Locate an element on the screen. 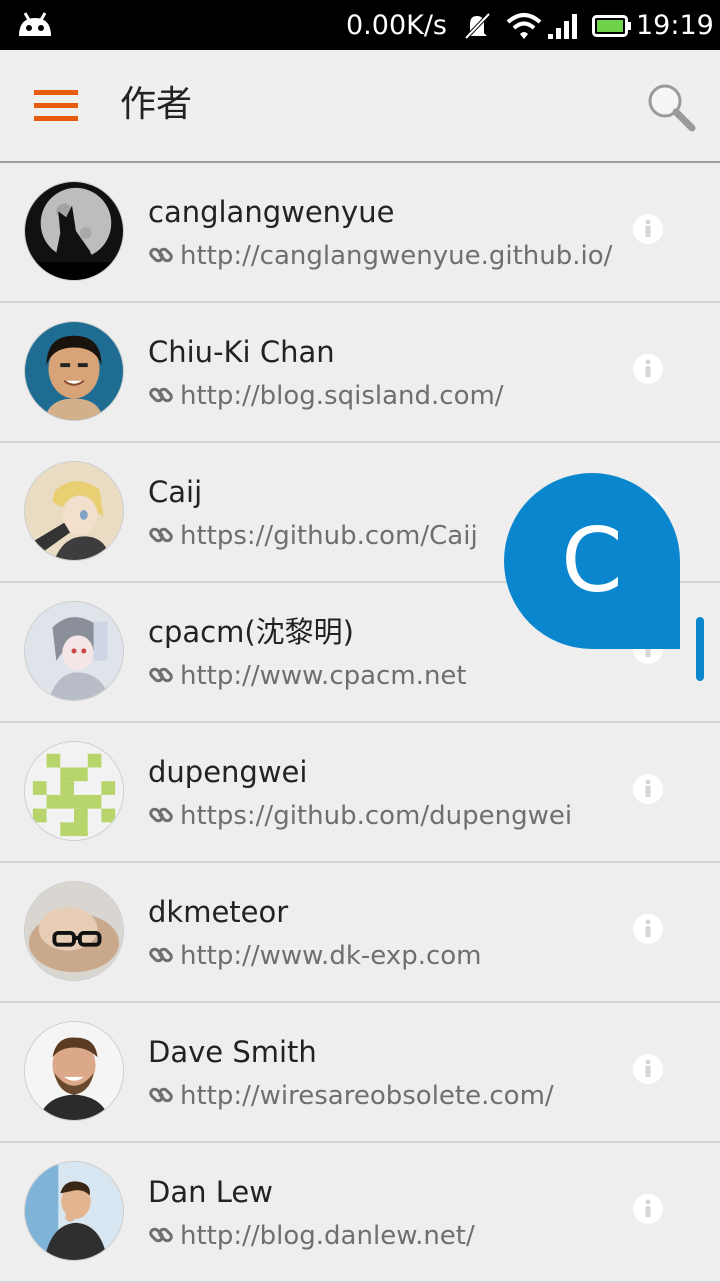 Image resolution: width=720 pixels, height=1283 pixels. author-url: http://blog.danlew.net/ is located at coordinates (311, 1236).